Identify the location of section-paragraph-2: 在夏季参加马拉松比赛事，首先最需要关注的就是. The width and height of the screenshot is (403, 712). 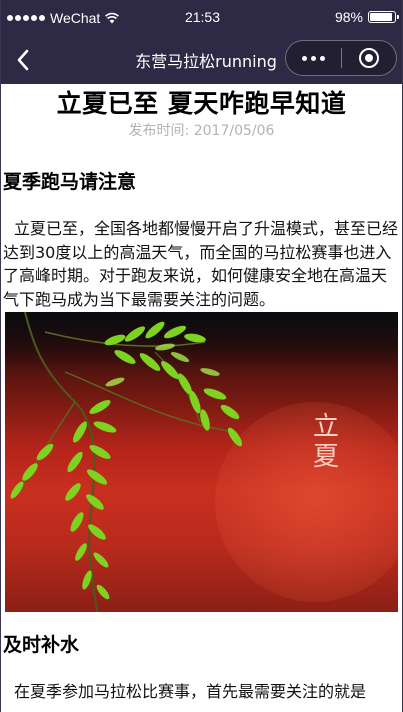
(190, 691).